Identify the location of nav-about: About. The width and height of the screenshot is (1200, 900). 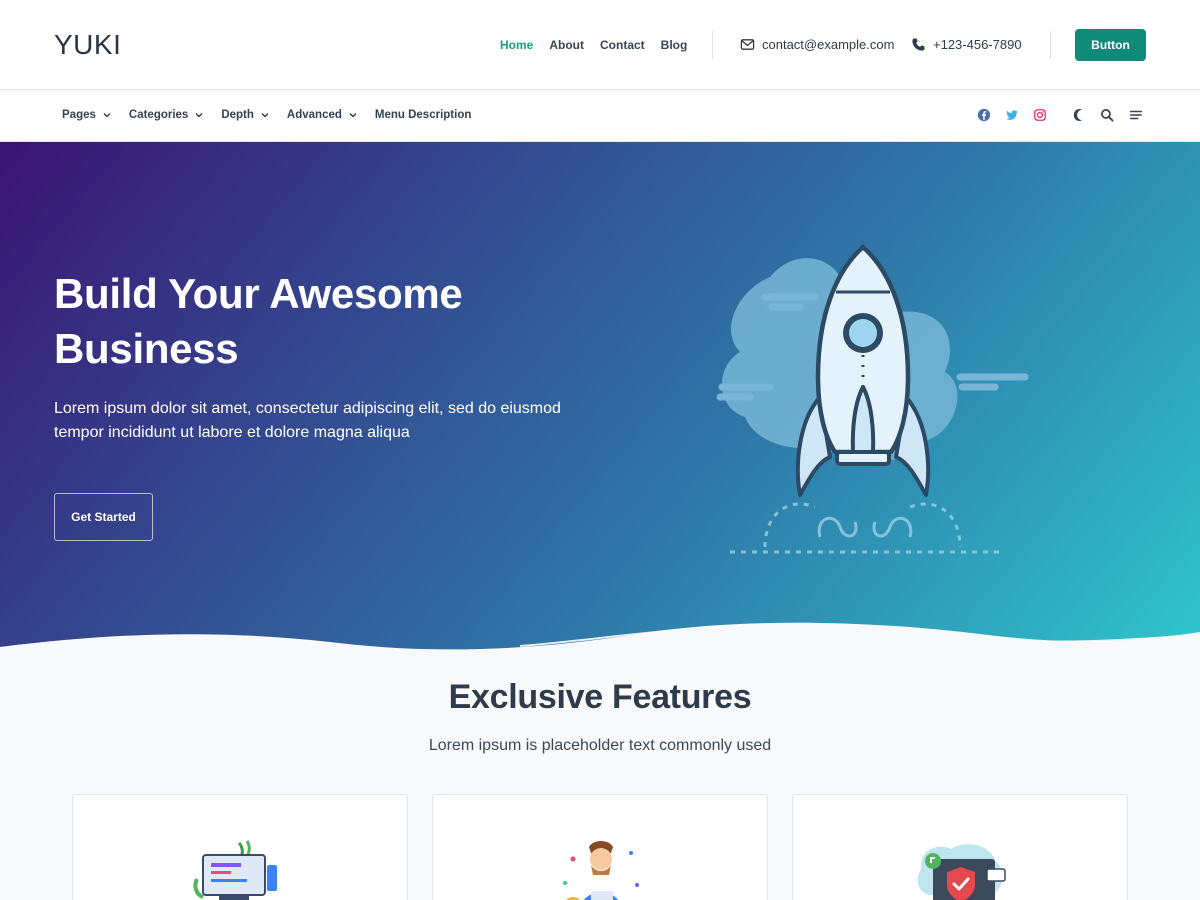
(566, 45).